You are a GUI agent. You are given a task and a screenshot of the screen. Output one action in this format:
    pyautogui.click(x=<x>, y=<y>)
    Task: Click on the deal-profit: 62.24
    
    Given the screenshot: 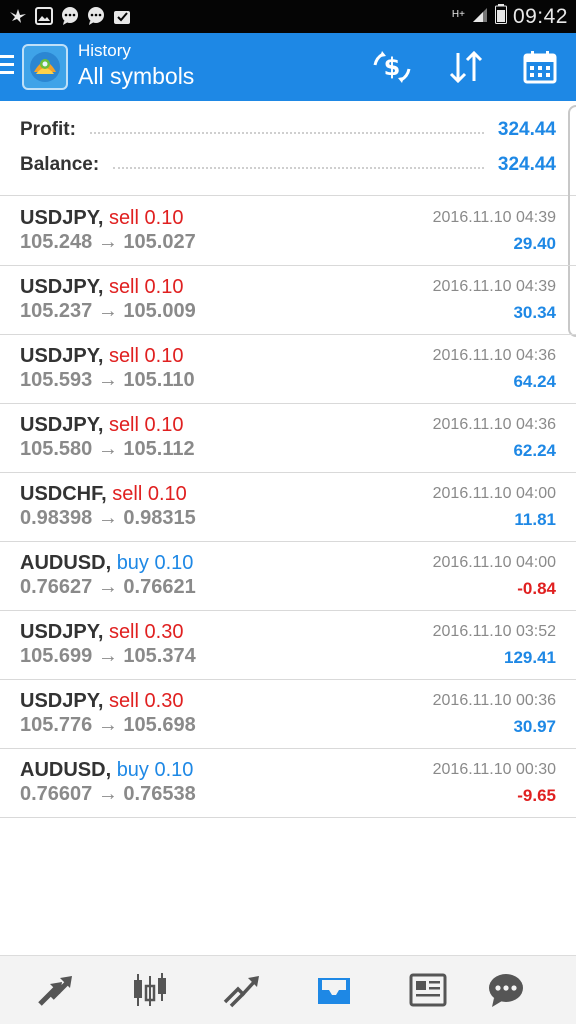 What is the action you would take?
    pyautogui.click(x=534, y=450)
    